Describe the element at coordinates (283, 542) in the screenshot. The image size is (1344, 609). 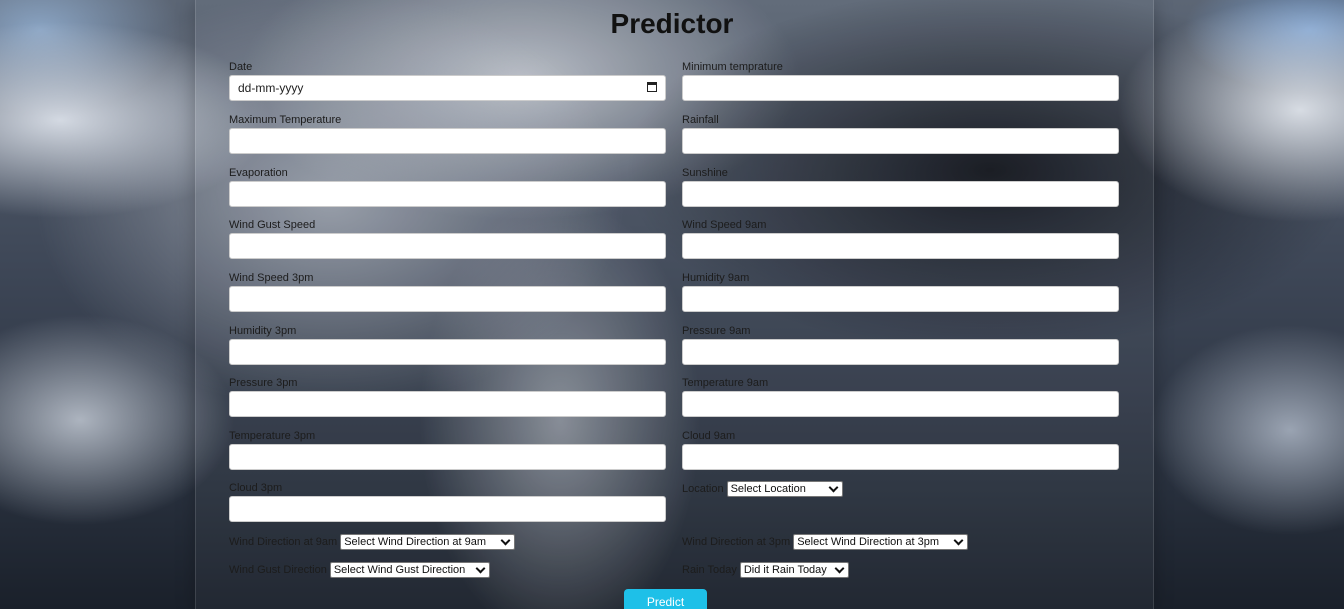
I see `wind-dir-9am-label: Wind Direction at 9am` at that location.